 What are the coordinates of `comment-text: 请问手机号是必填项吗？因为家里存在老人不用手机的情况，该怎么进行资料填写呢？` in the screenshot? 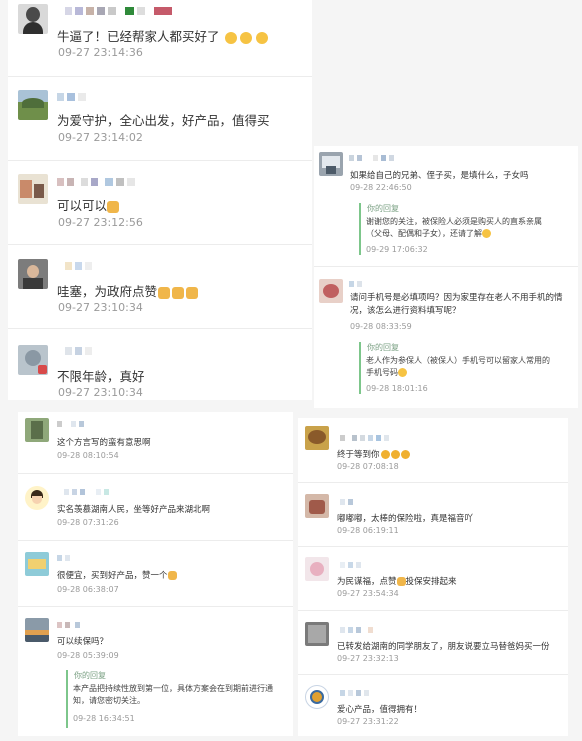 It's located at (456, 304).